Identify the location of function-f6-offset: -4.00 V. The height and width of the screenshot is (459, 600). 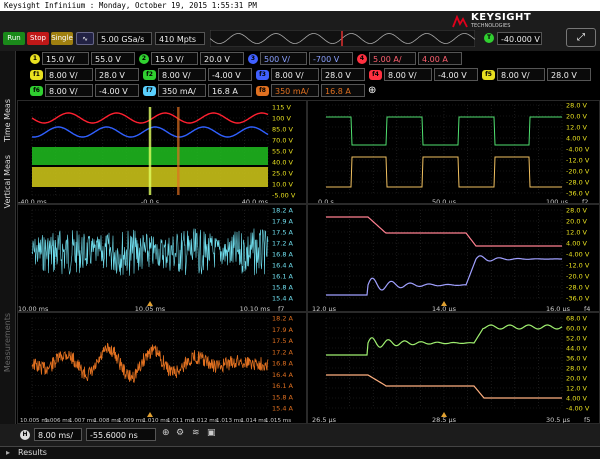
(117, 90).